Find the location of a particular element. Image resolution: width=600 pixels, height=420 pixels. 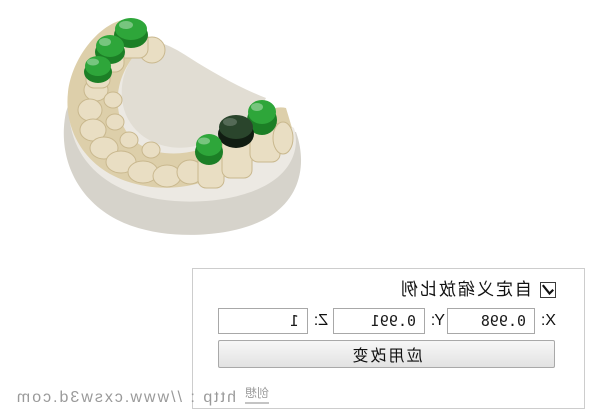

custom-scale-checkbox is located at coordinates (548, 290).